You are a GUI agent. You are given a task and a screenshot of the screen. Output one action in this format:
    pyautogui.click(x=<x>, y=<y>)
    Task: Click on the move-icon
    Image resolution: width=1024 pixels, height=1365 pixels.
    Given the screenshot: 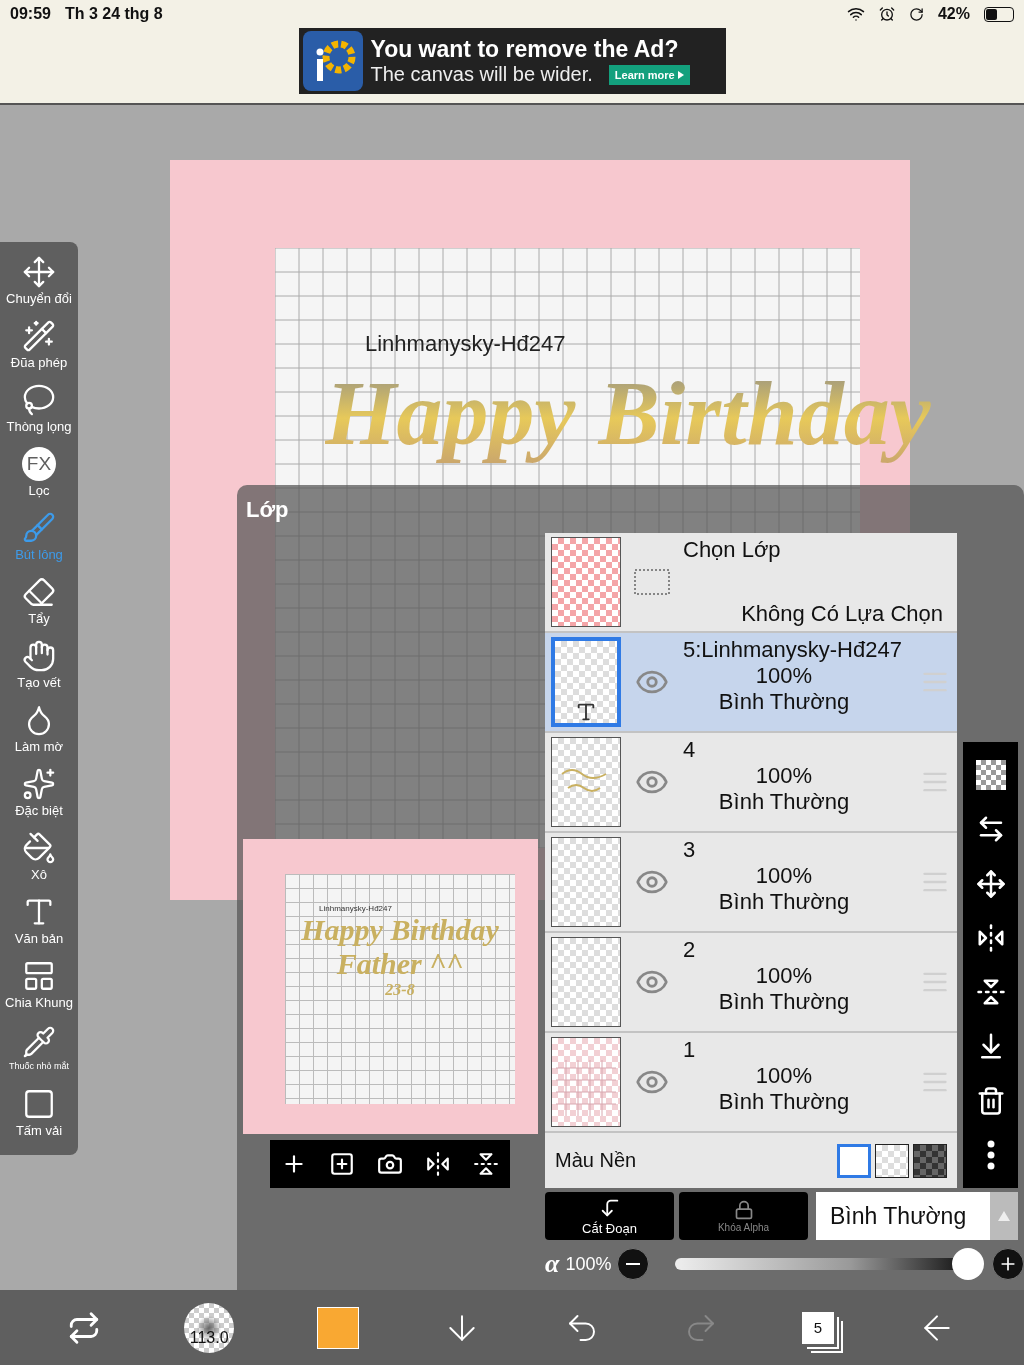 What is the action you would take?
    pyautogui.click(x=39, y=271)
    